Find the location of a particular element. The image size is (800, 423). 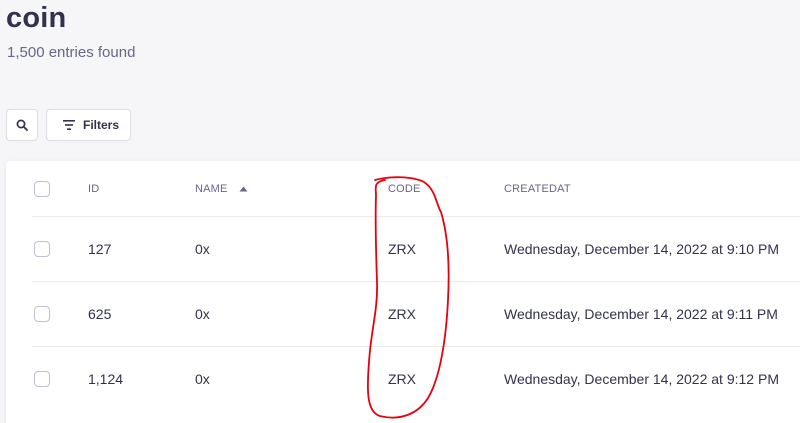

select-all-cell is located at coordinates (42, 188).